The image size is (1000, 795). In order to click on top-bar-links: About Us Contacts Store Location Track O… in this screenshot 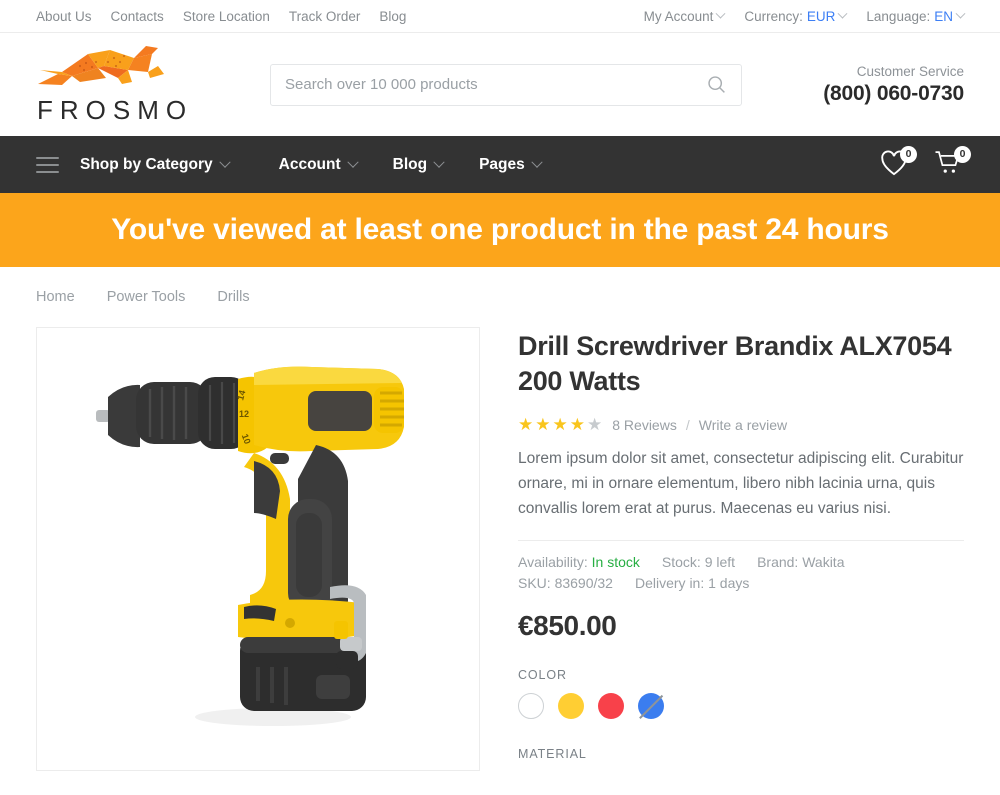, I will do `click(221, 16)`.